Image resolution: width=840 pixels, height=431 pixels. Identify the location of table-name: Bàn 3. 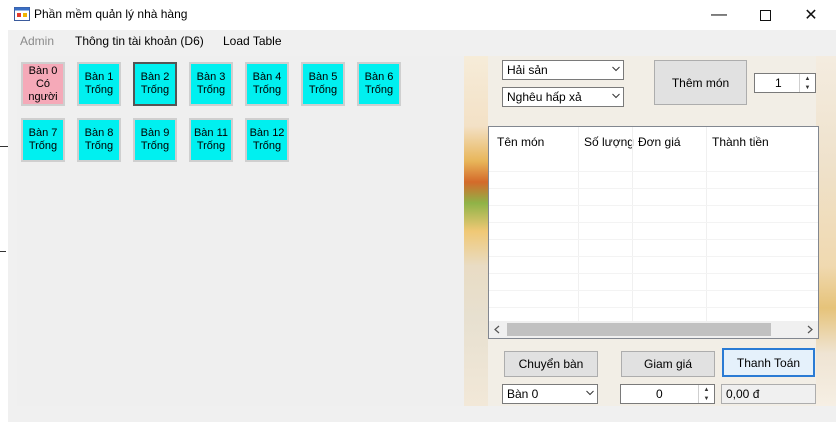
(211, 77).